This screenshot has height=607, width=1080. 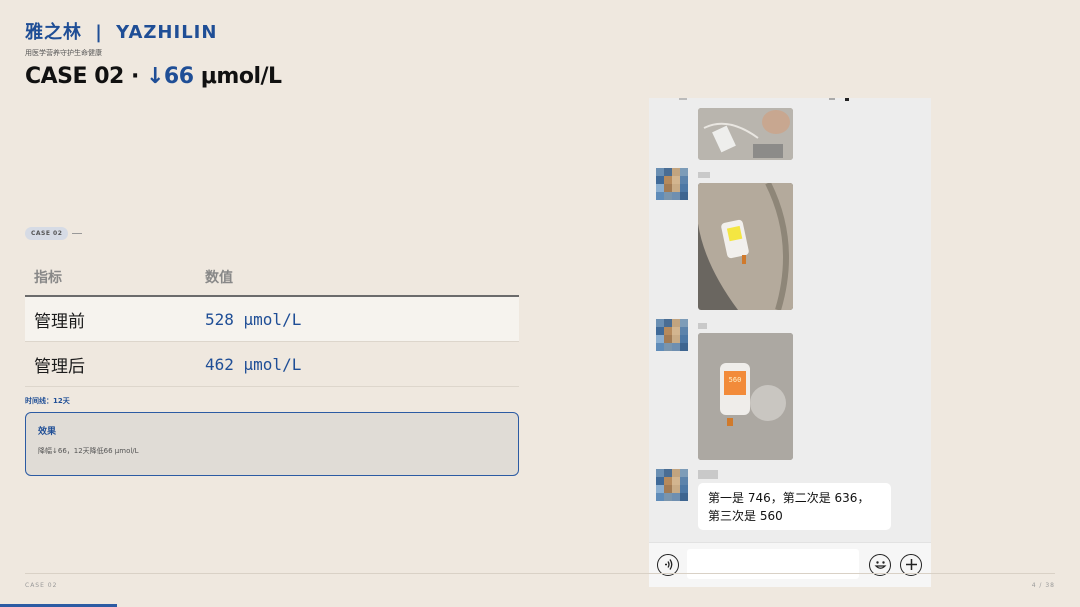 I want to click on chip-dash, so click(x=77, y=233).